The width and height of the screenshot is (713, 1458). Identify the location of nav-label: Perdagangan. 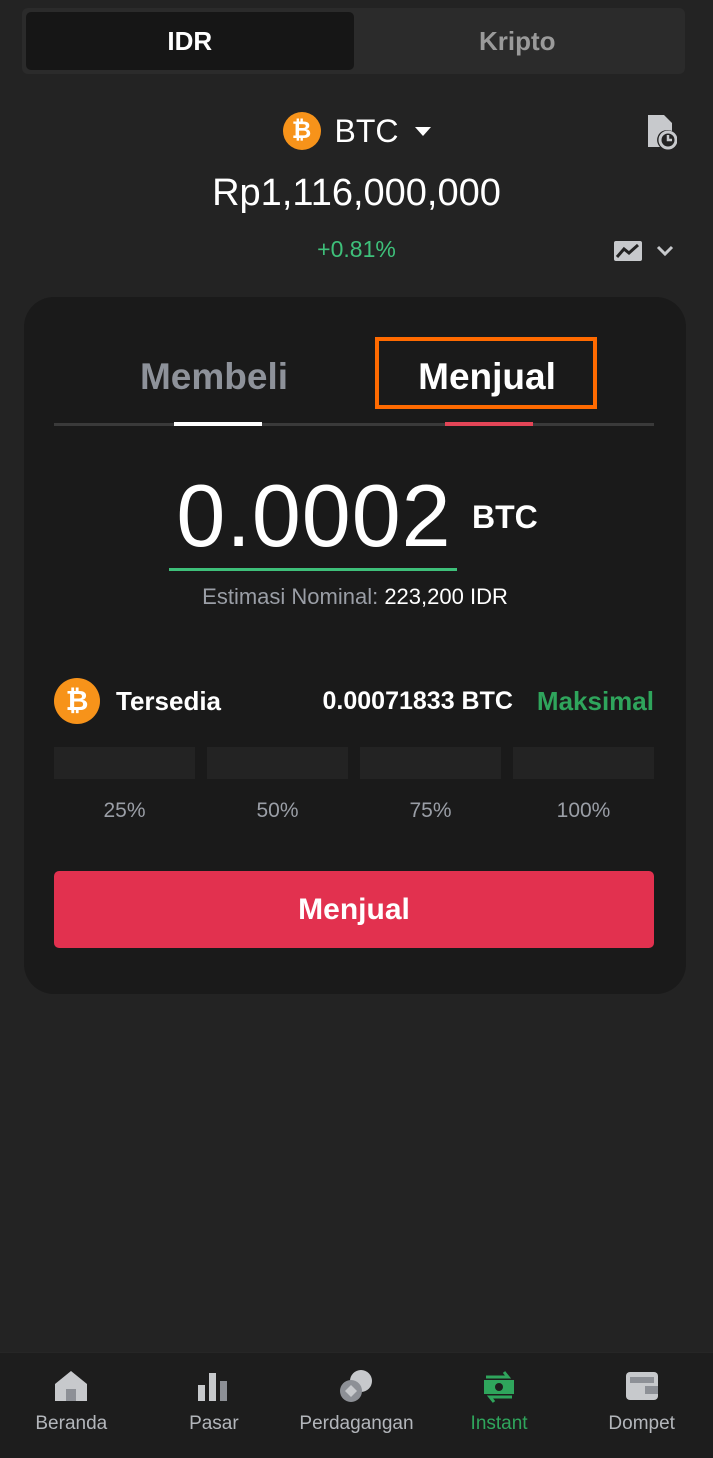
(356, 1423).